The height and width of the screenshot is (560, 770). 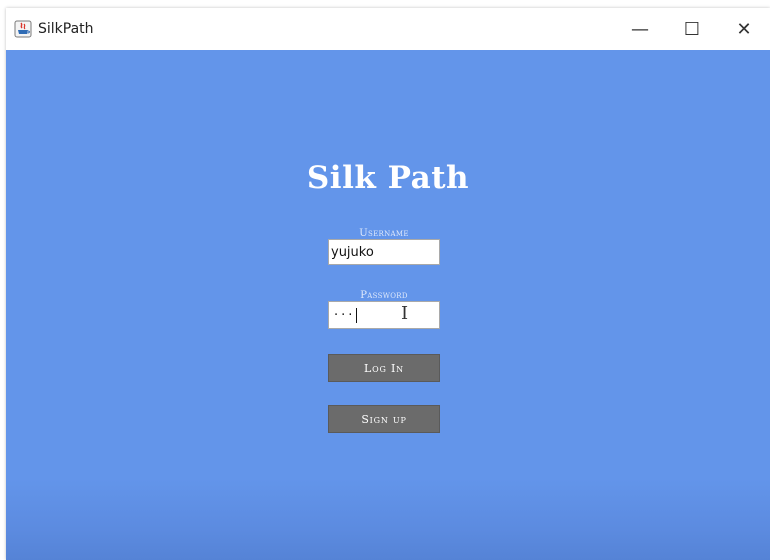 I want to click on username-value: yujuko, so click(x=352, y=252).